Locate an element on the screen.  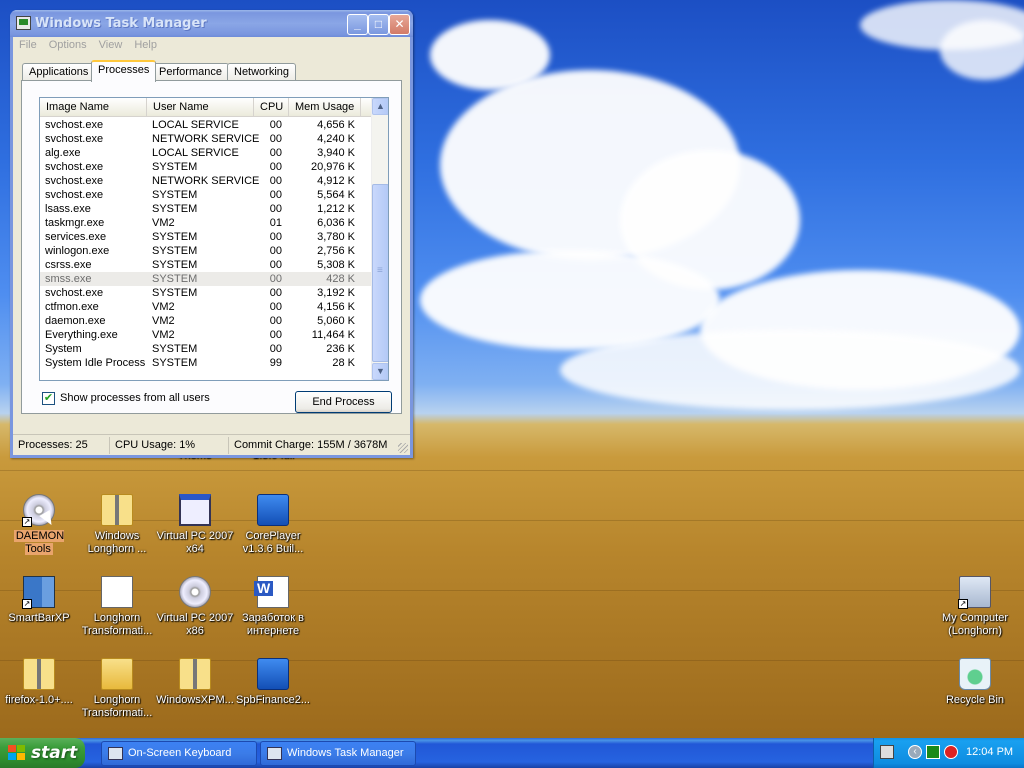
process-image-name: alg.exe is located at coordinates (63, 153).